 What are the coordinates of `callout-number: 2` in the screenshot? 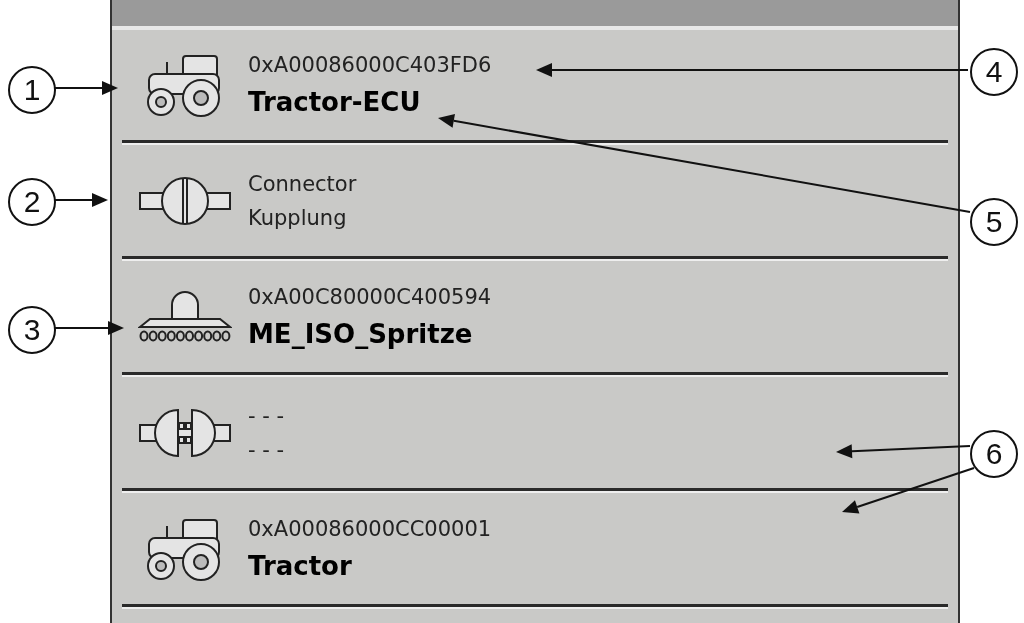 It's located at (32, 202).